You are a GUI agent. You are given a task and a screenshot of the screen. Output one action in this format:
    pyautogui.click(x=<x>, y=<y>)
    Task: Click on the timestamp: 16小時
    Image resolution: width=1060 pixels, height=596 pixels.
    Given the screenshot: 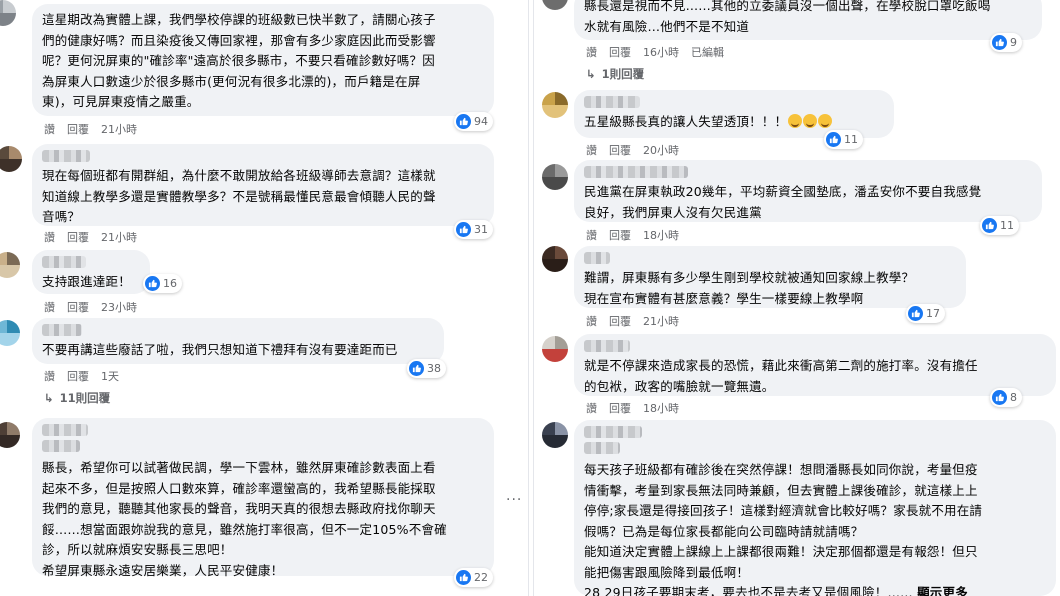 What is the action you would take?
    pyautogui.click(x=661, y=52)
    